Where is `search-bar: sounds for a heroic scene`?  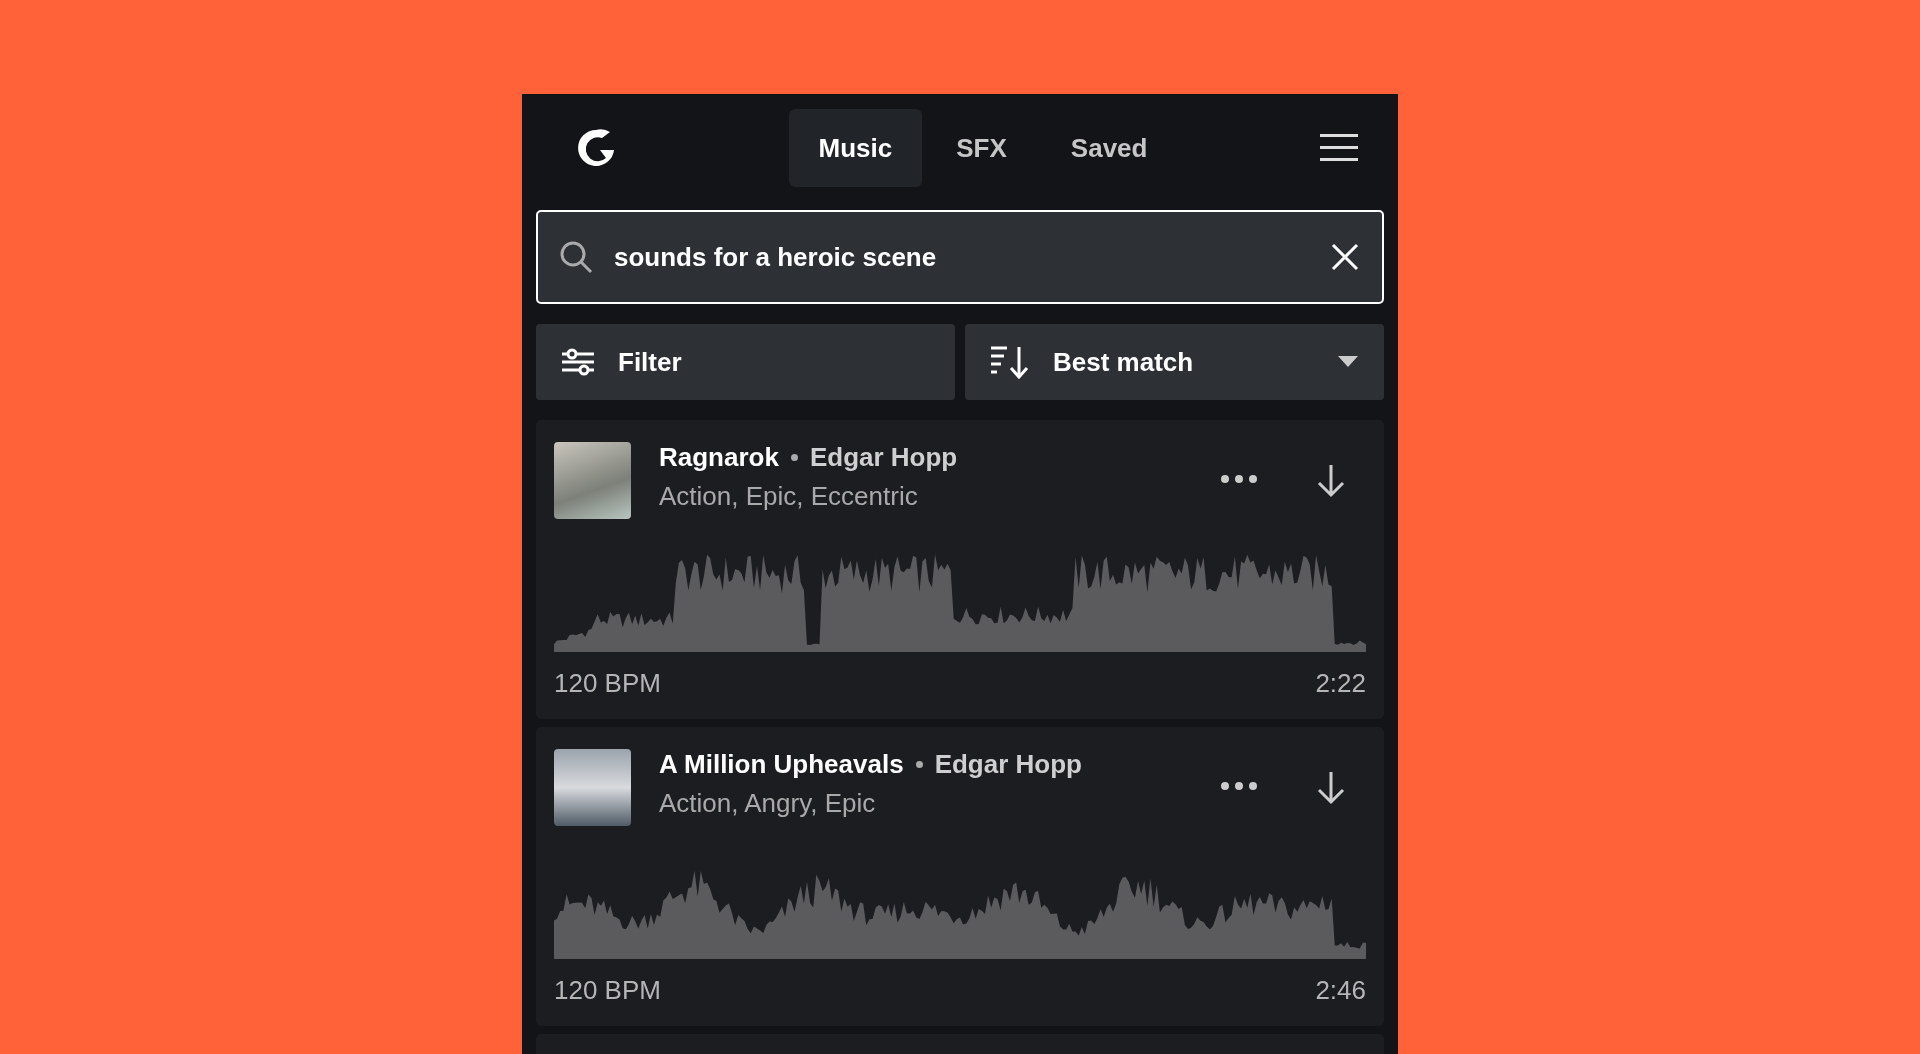
search-bar: sounds for a heroic scene is located at coordinates (960, 257).